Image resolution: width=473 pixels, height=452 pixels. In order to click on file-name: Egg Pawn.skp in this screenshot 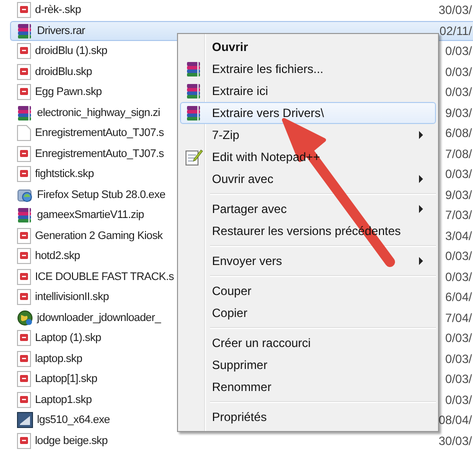, I will do `click(68, 92)`.